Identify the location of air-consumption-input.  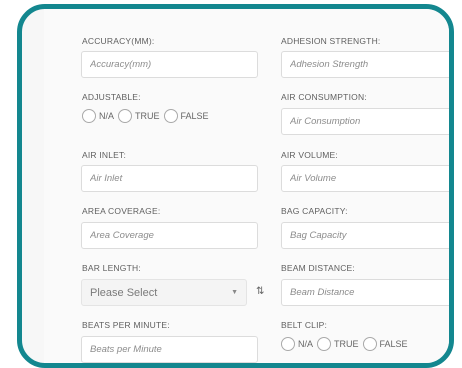
(365, 121).